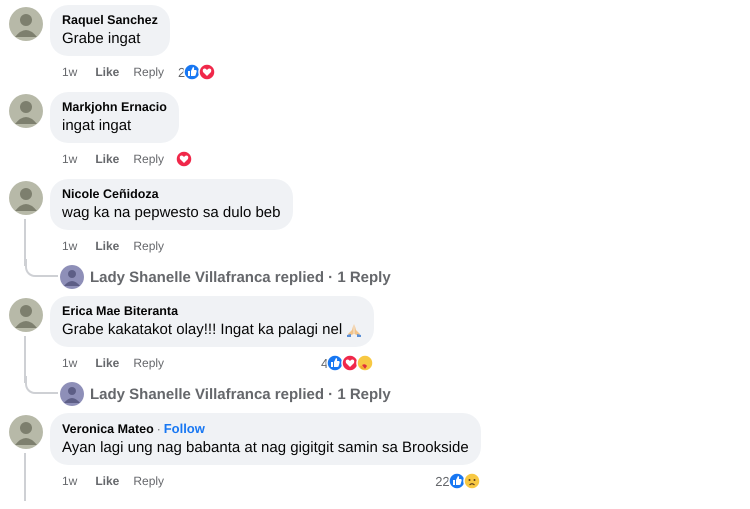  What do you see at coordinates (108, 429) in the screenshot?
I see `commenter-name: Veronica Mateo` at bounding box center [108, 429].